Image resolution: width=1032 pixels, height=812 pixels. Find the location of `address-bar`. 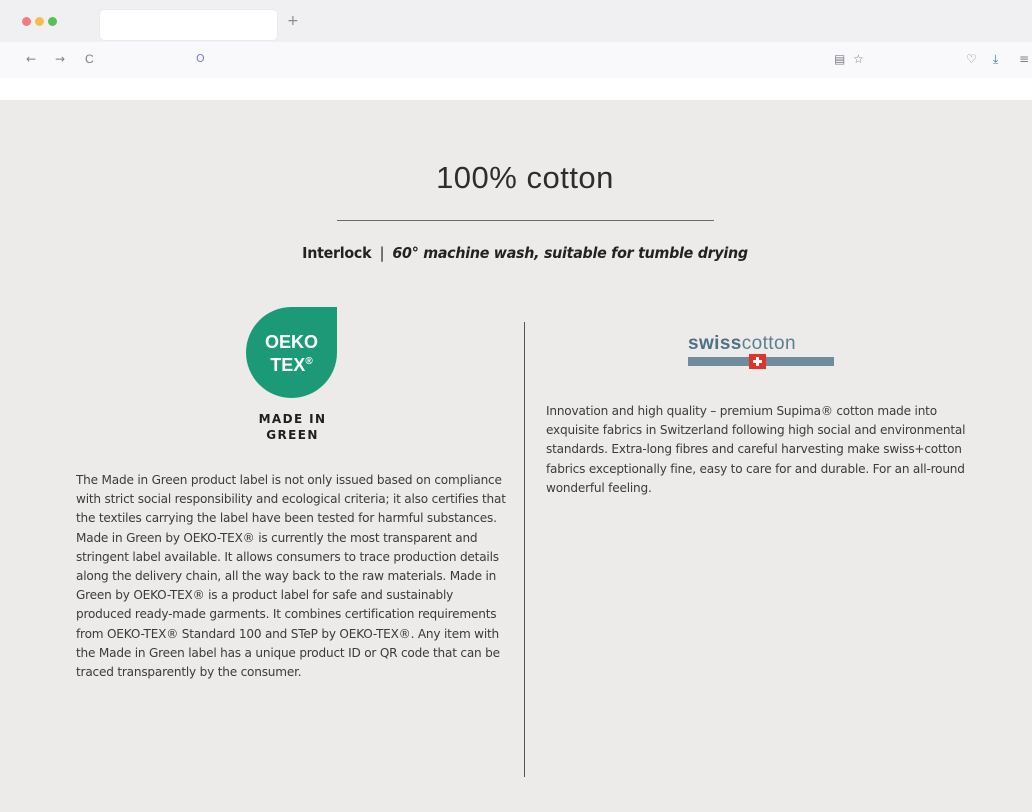

address-bar is located at coordinates (535, 60).